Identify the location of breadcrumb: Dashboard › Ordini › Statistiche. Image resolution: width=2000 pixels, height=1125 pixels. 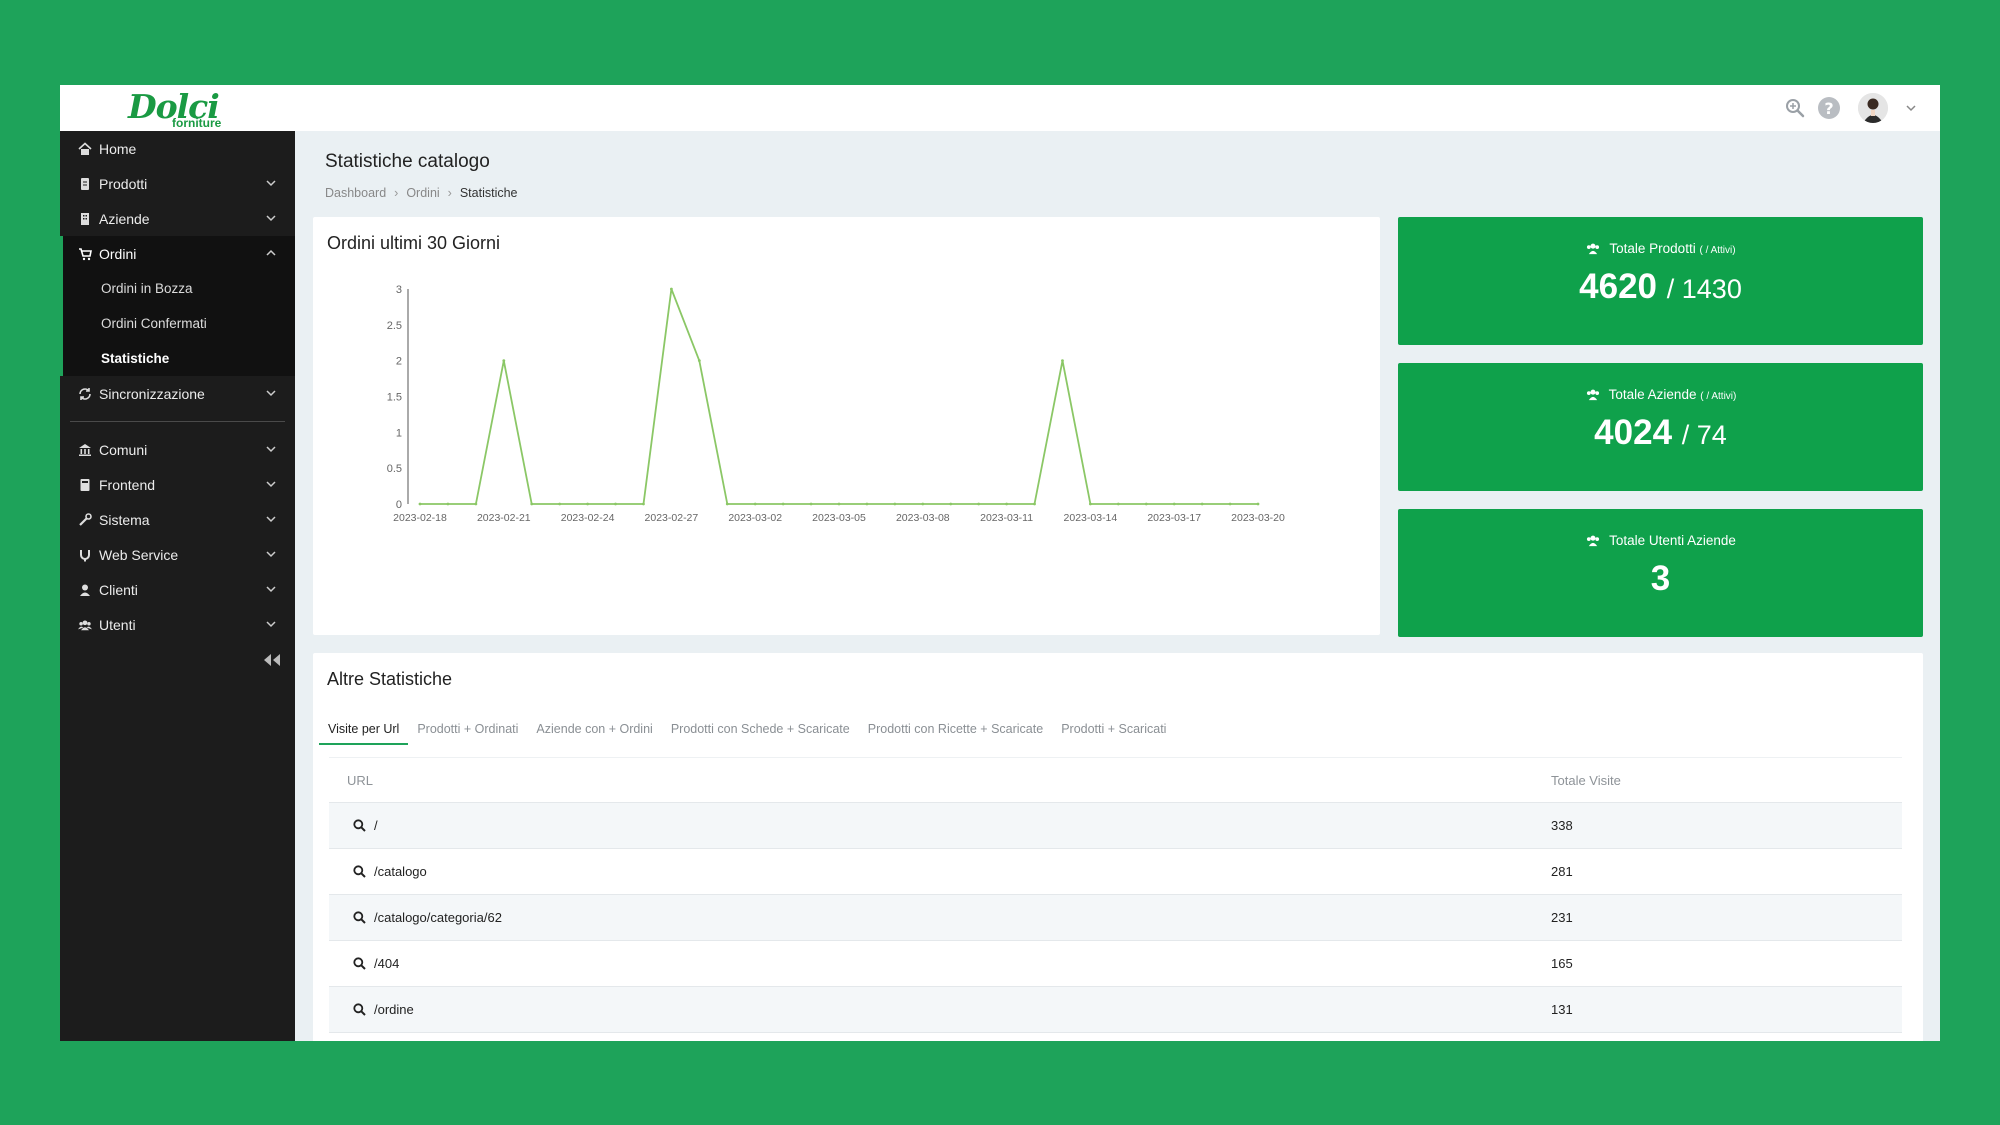
(421, 193).